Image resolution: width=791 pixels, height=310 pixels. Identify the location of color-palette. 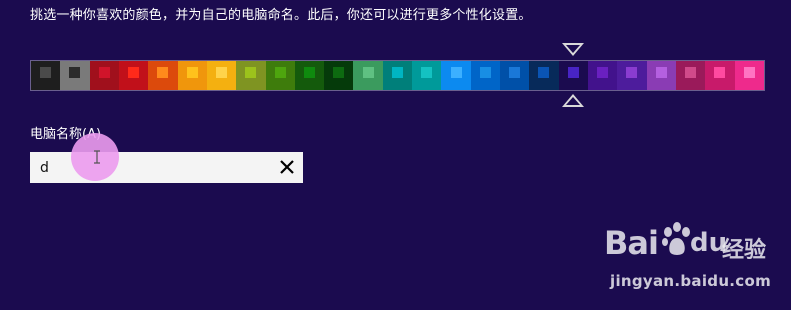
(397, 75).